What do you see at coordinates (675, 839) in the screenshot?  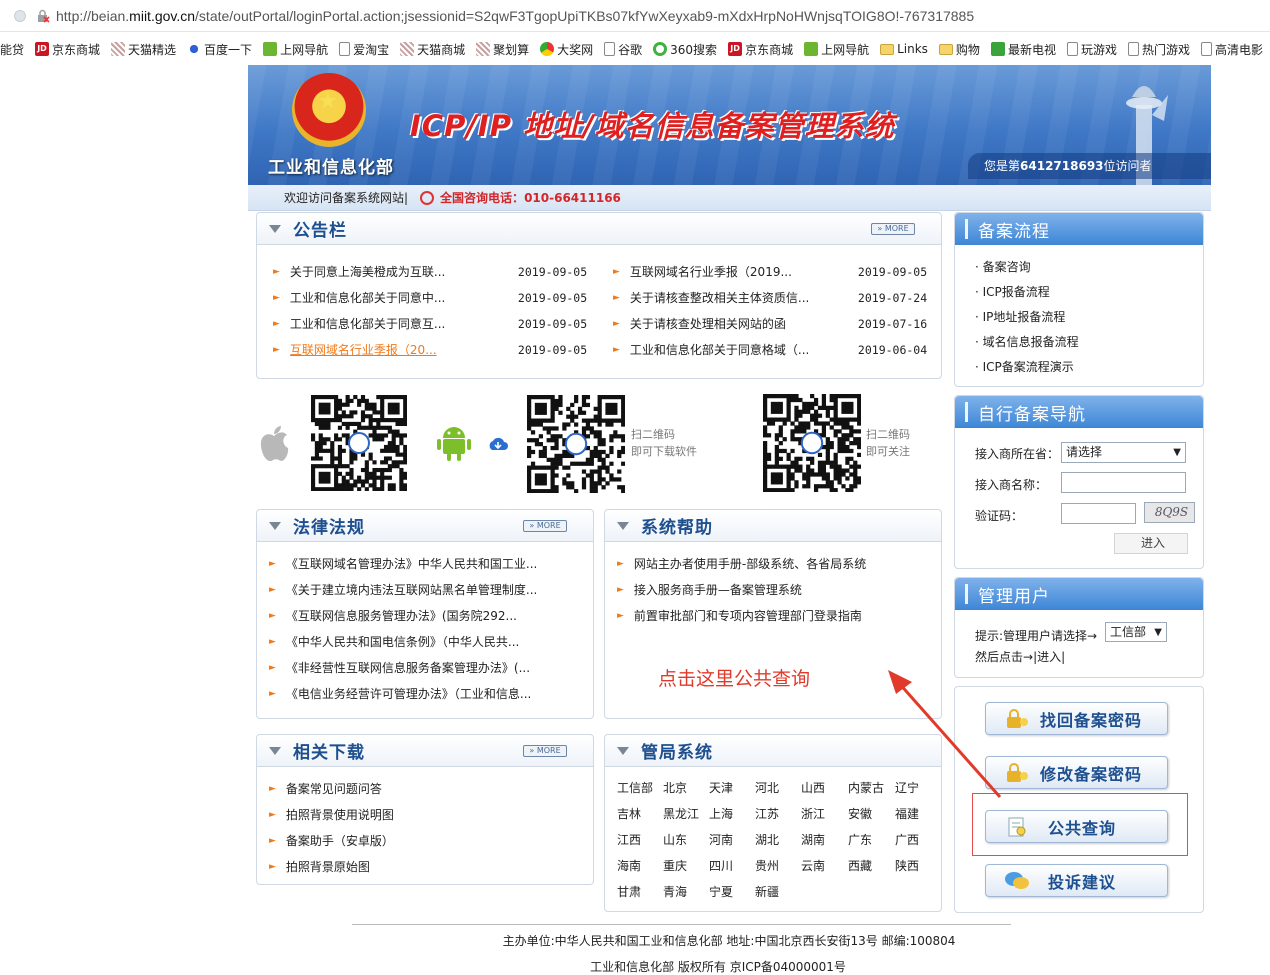 I see `bureau-link: 山东` at bounding box center [675, 839].